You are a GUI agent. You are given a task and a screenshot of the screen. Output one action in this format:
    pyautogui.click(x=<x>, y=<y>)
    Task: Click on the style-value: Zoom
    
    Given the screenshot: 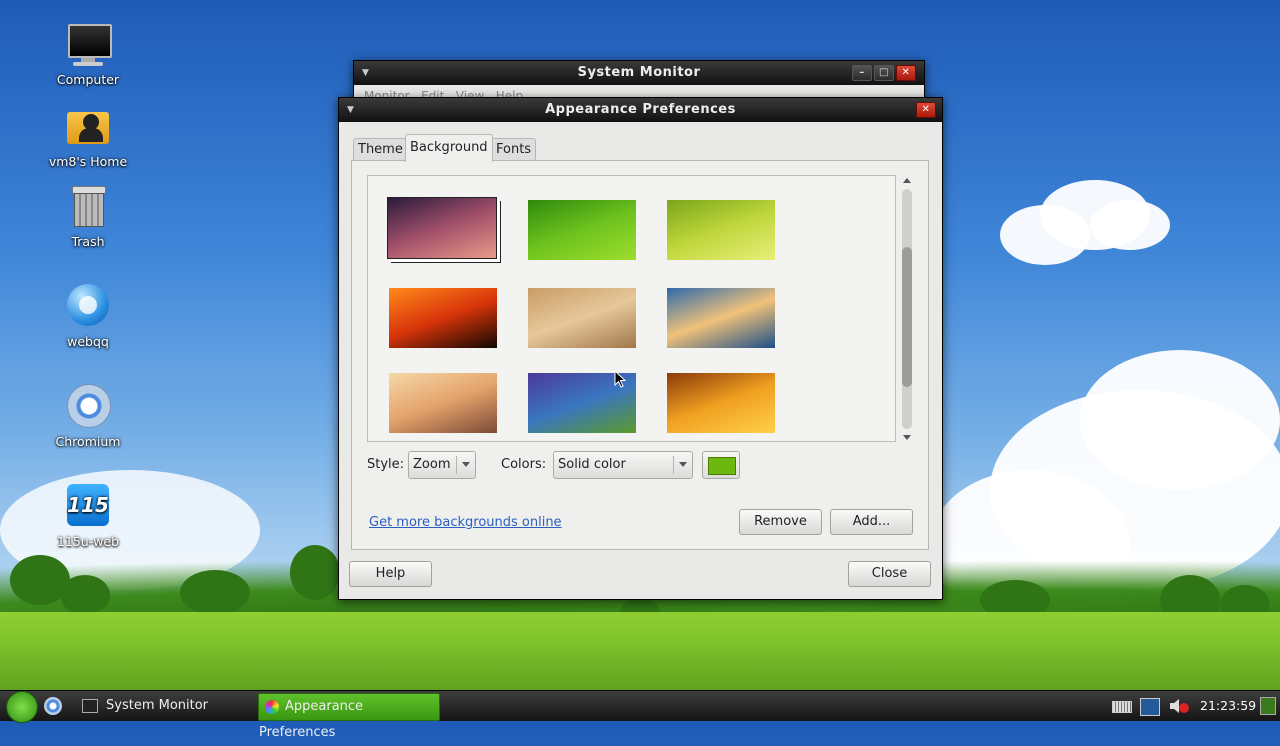 What is the action you would take?
    pyautogui.click(x=432, y=464)
    